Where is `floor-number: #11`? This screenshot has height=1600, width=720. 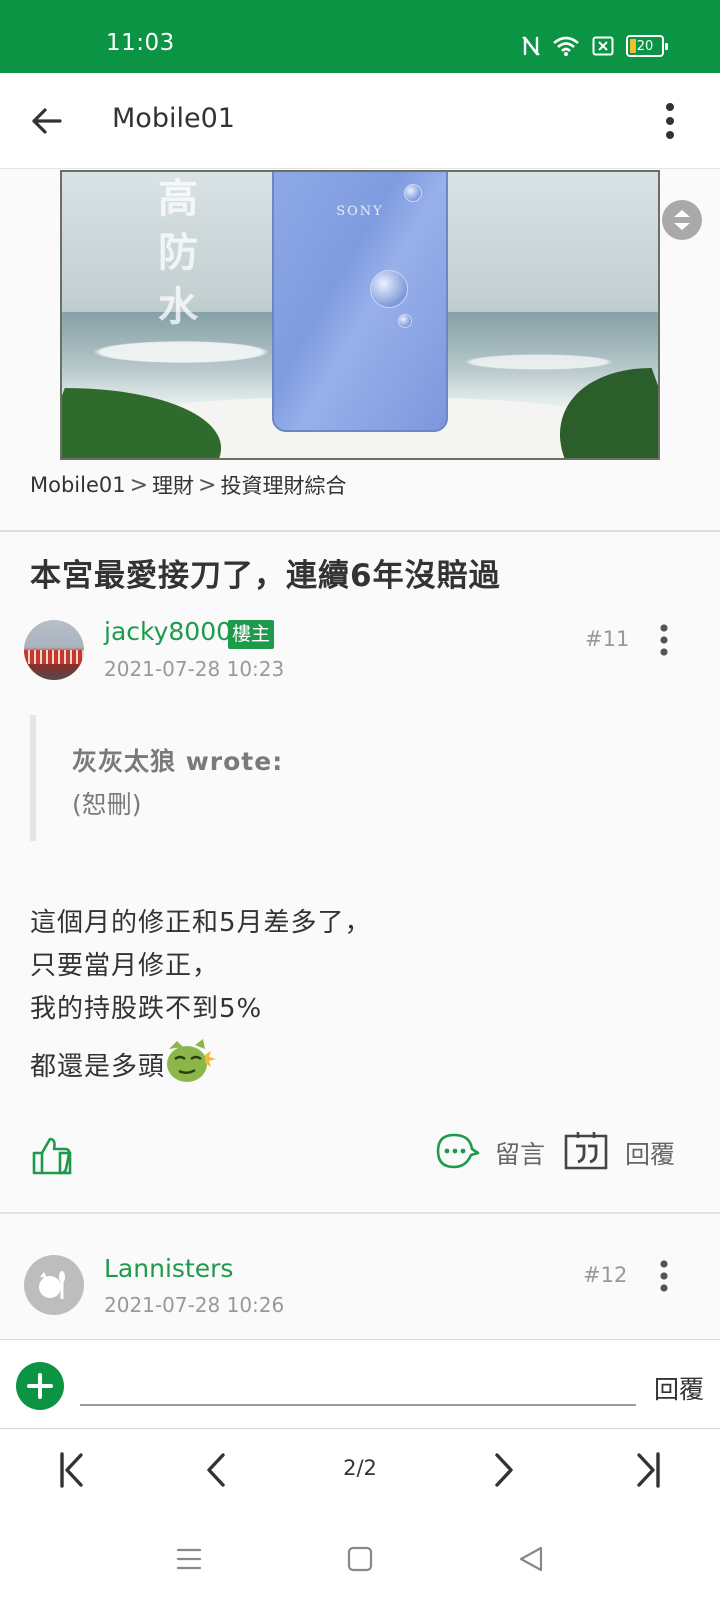
floor-number: #11 is located at coordinates (607, 639).